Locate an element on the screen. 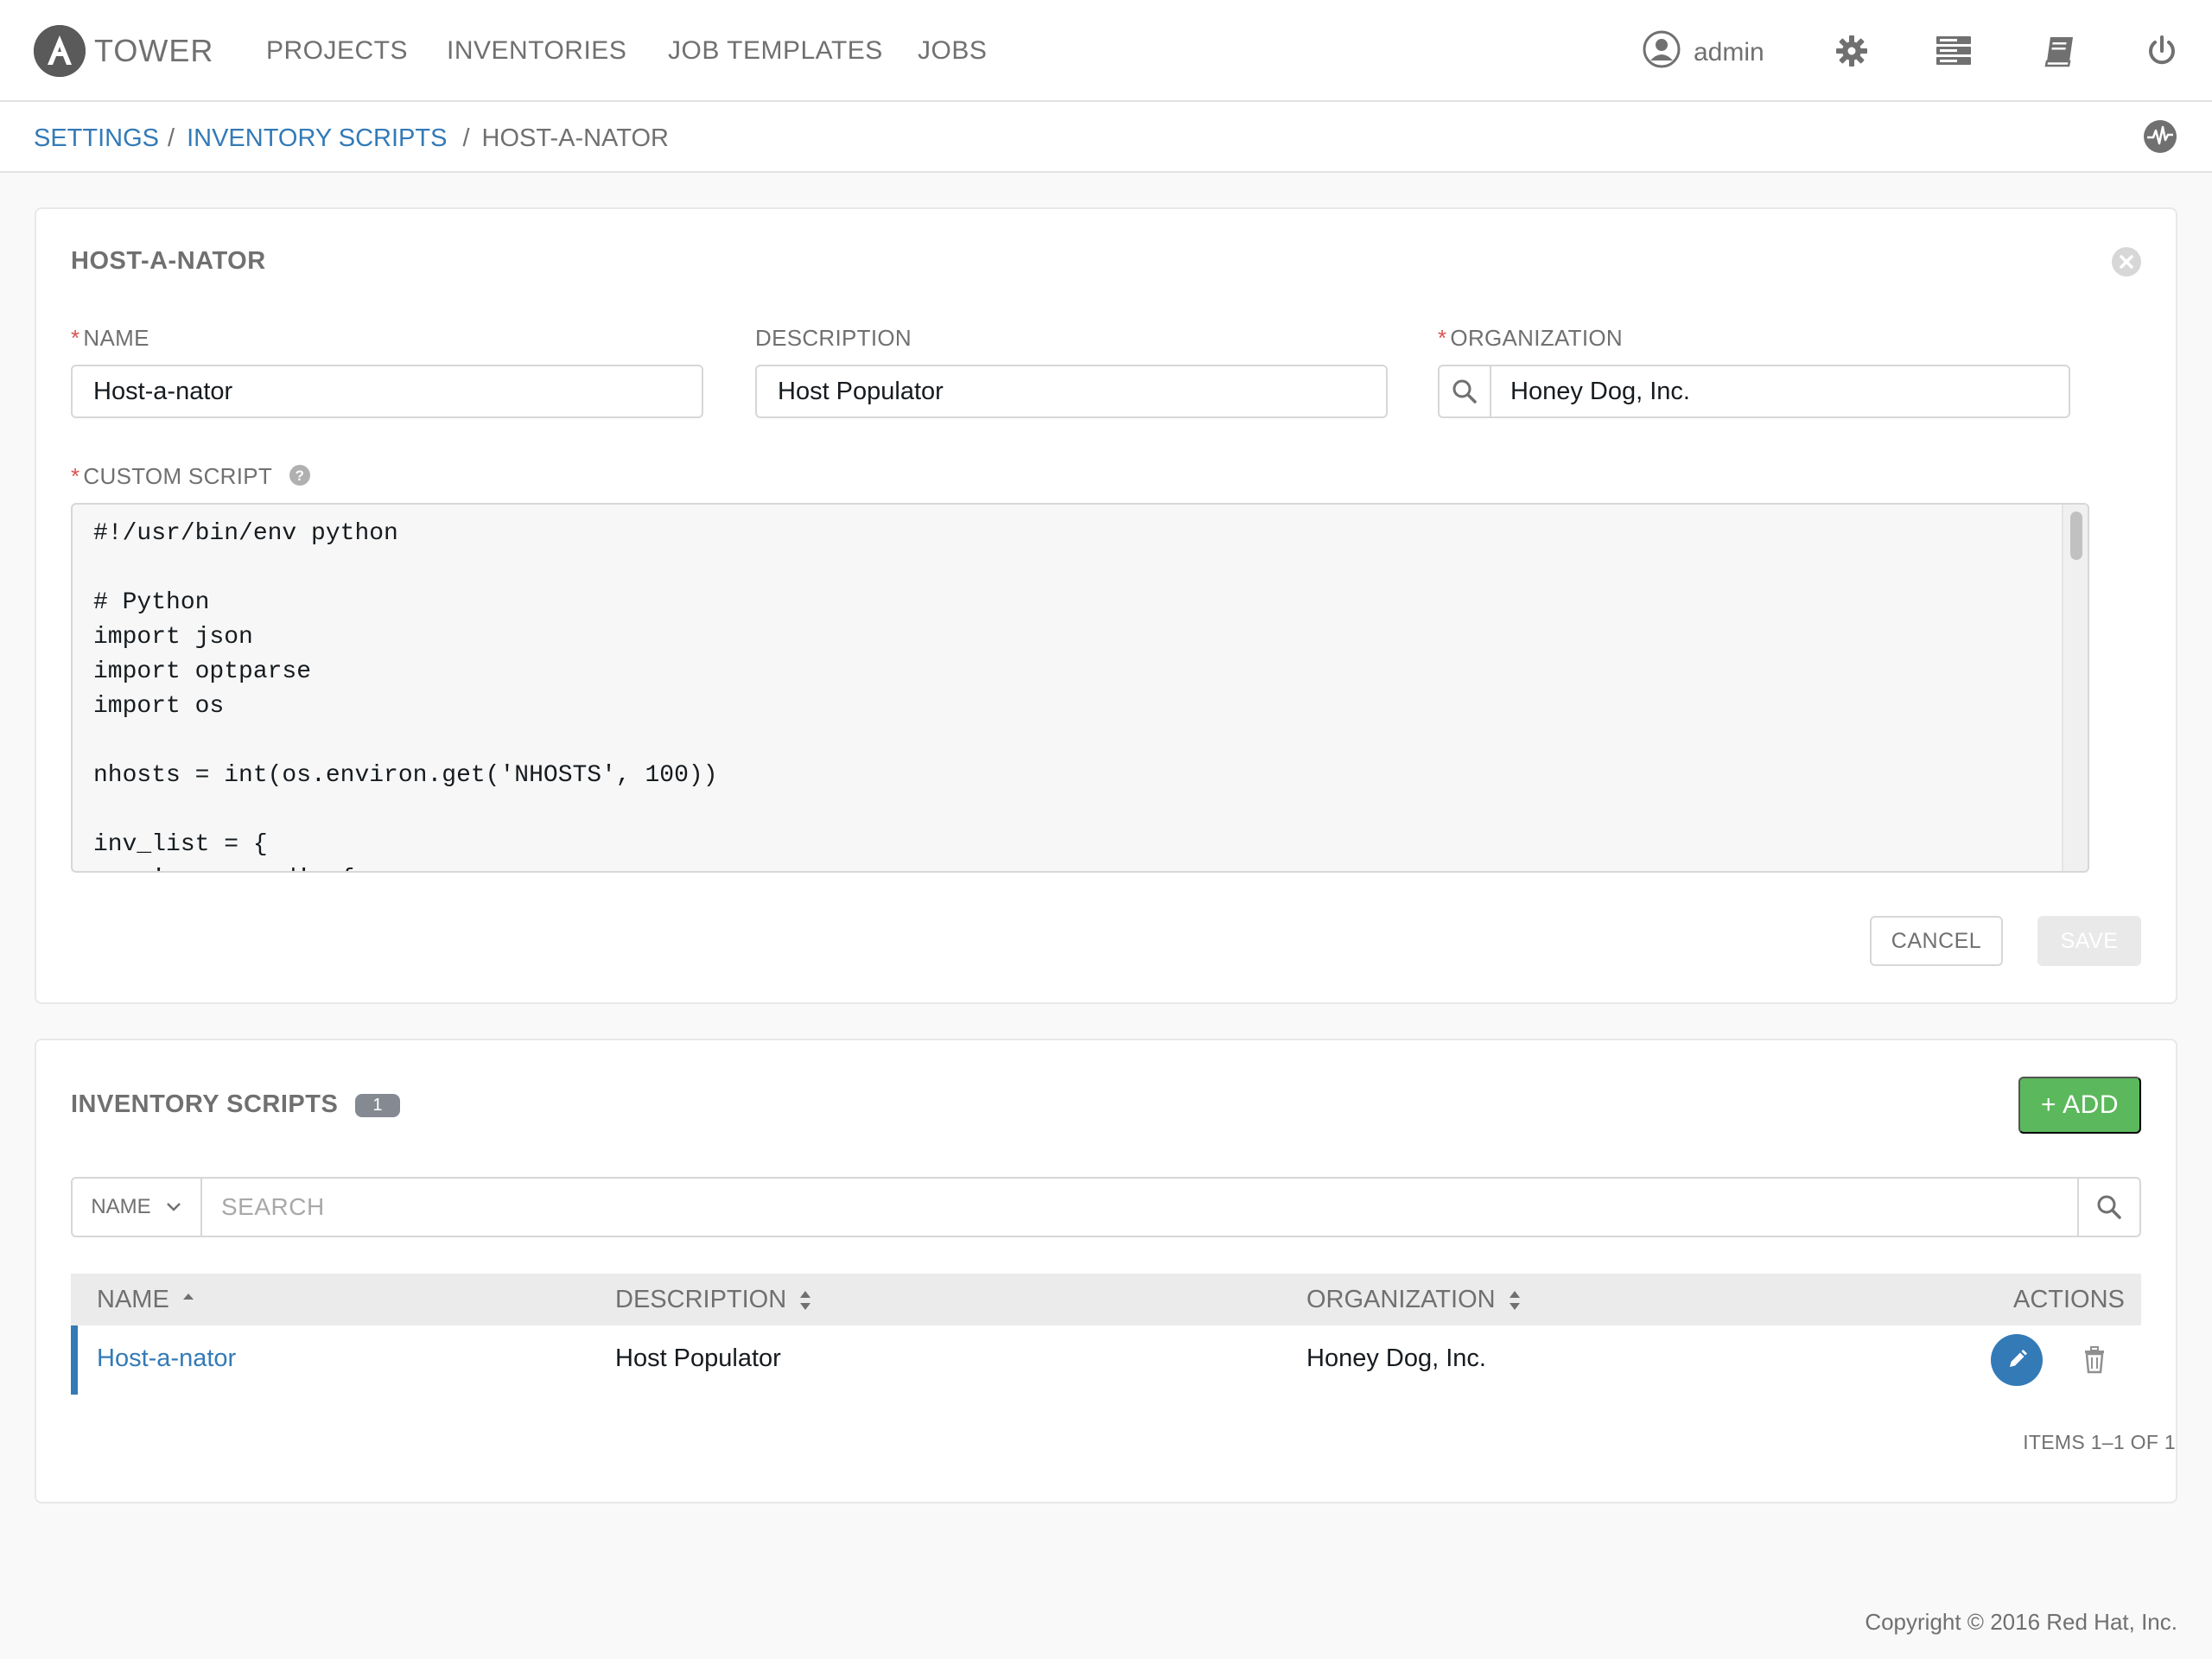  name-label: * NAME is located at coordinates (110, 338).